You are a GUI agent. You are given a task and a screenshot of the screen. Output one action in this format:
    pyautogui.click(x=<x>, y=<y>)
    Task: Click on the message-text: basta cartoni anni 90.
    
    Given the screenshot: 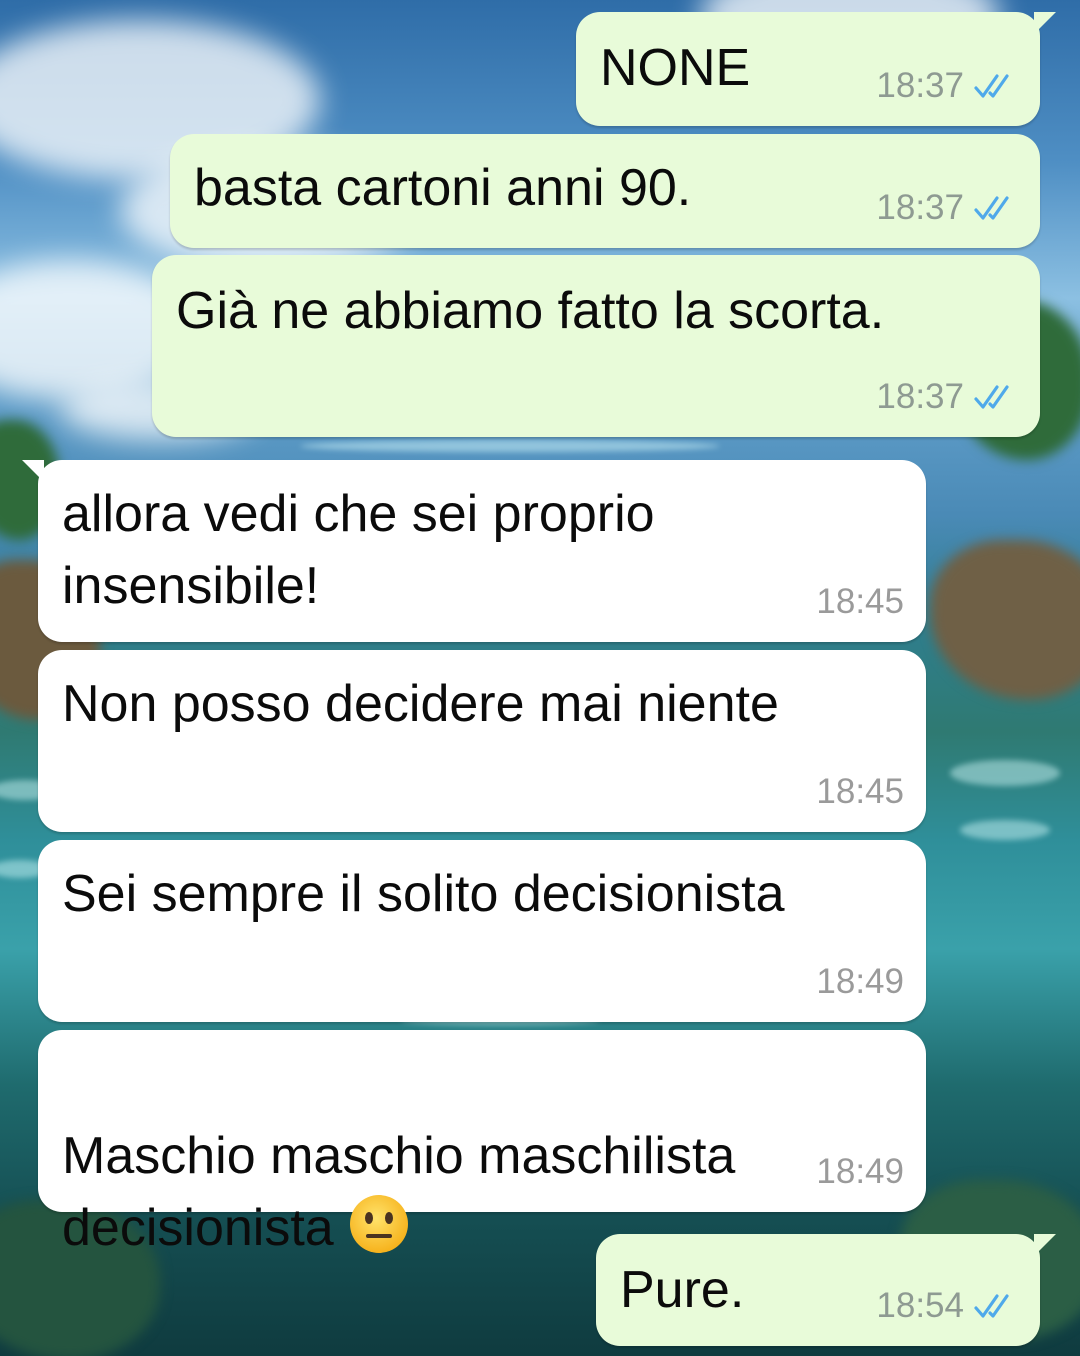 What is the action you would take?
    pyautogui.click(x=443, y=188)
    